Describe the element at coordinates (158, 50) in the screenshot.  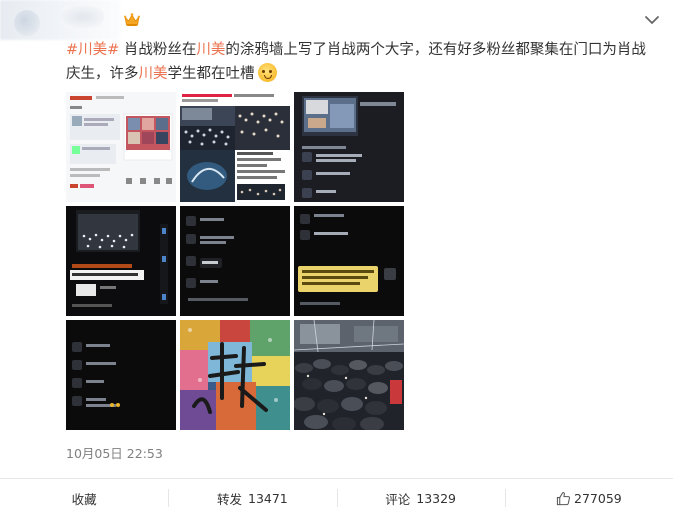
I see `post-text-segment: 肖战粉丝在` at that location.